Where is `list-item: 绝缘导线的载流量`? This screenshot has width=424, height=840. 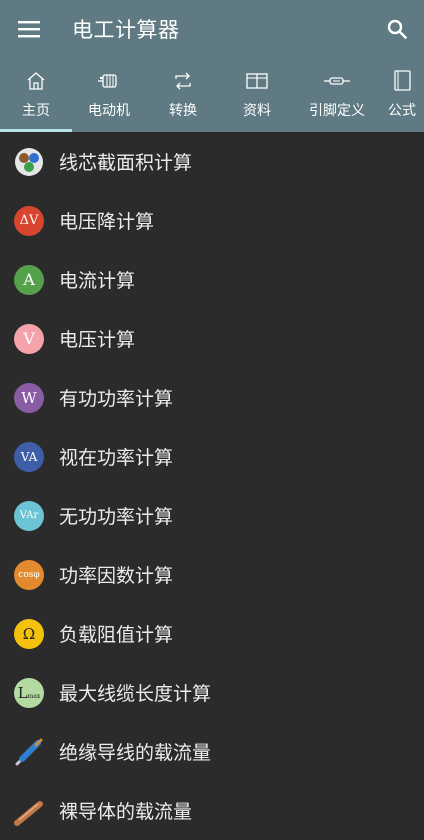 list-item: 绝缘导线的载流量 is located at coordinates (212, 751).